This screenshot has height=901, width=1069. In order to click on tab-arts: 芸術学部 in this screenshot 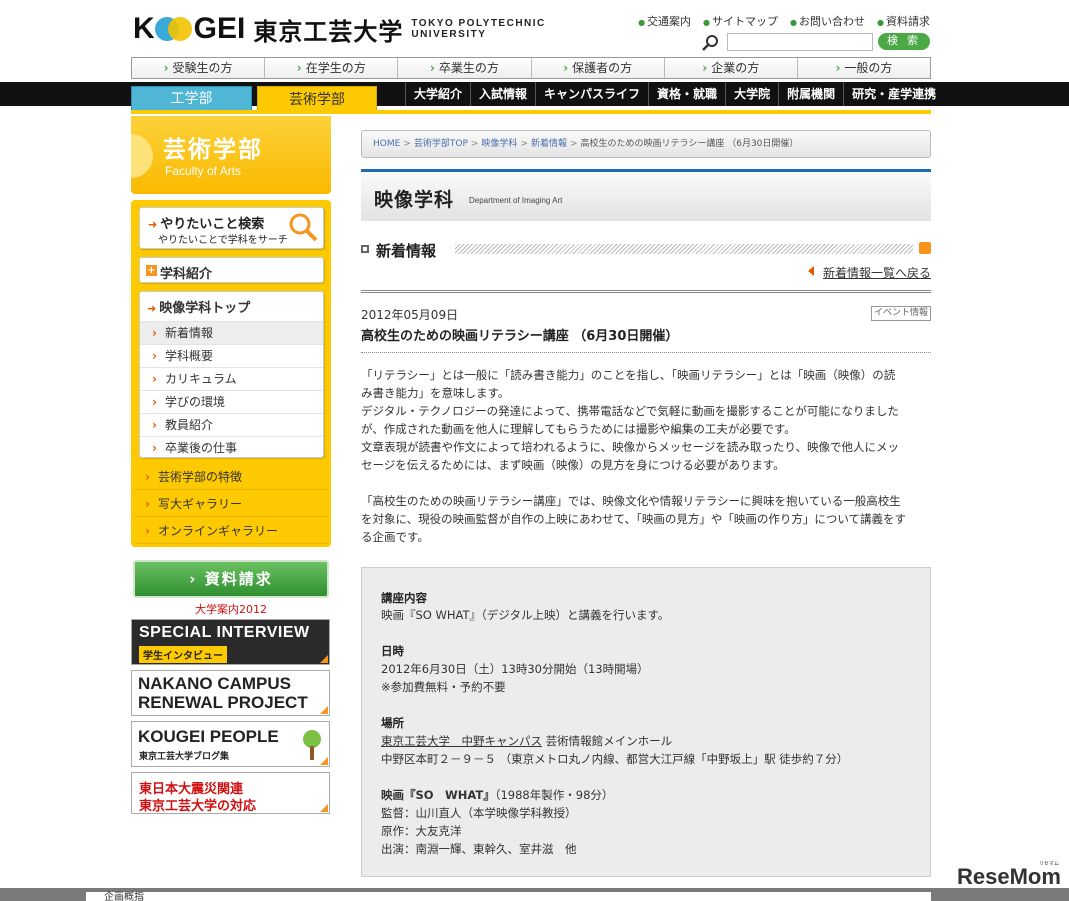, I will do `click(317, 99)`.